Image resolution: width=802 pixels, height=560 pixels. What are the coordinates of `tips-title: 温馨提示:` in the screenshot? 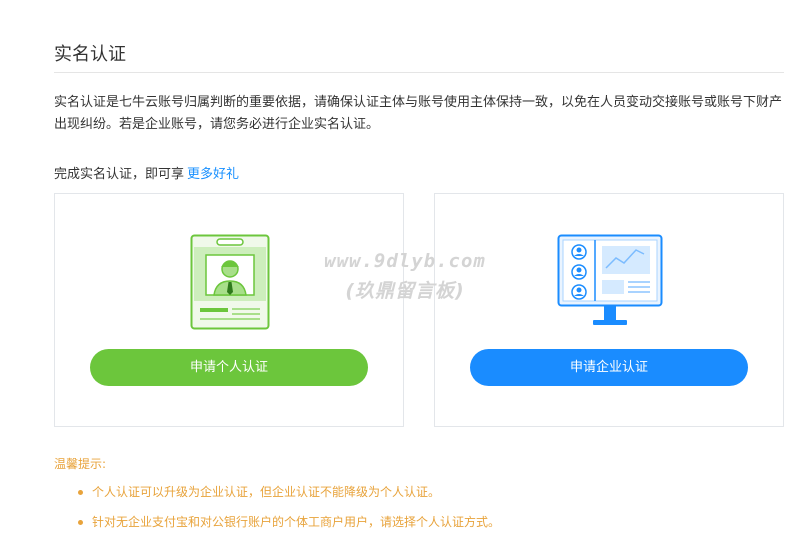 It's located at (80, 464).